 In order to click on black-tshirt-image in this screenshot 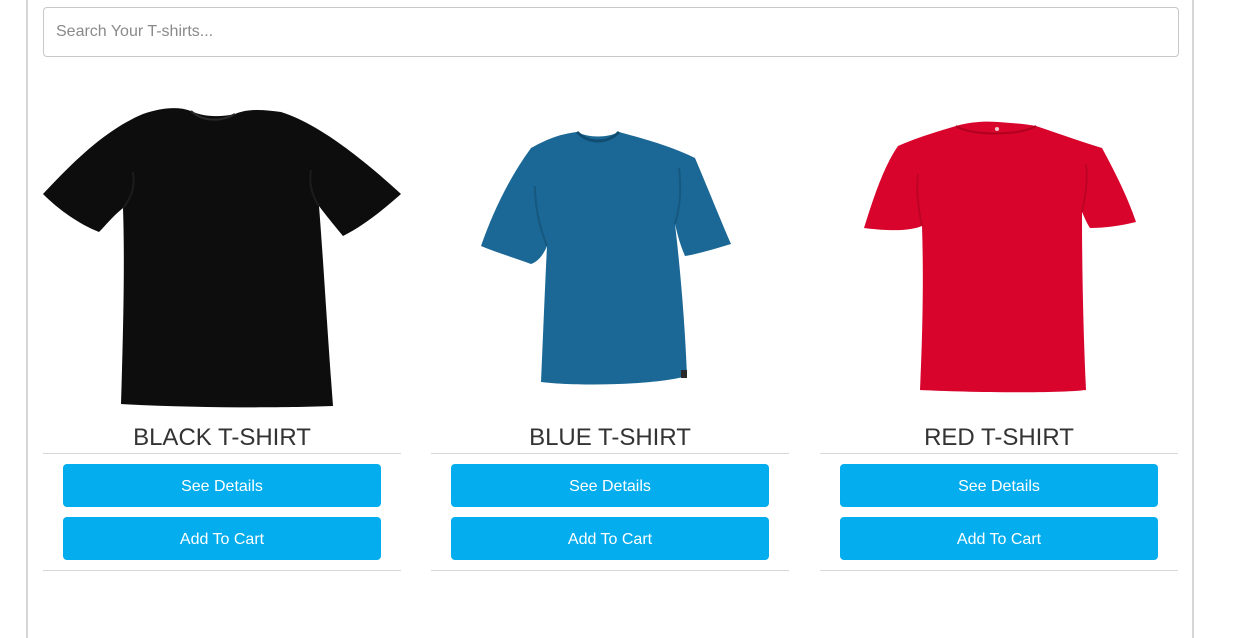, I will do `click(222, 258)`.